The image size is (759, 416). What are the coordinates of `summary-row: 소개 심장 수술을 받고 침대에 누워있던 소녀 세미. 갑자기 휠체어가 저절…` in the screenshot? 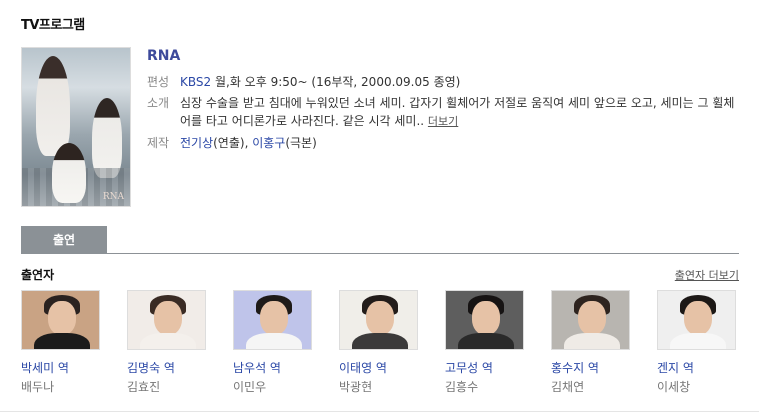 It's located at (444, 112).